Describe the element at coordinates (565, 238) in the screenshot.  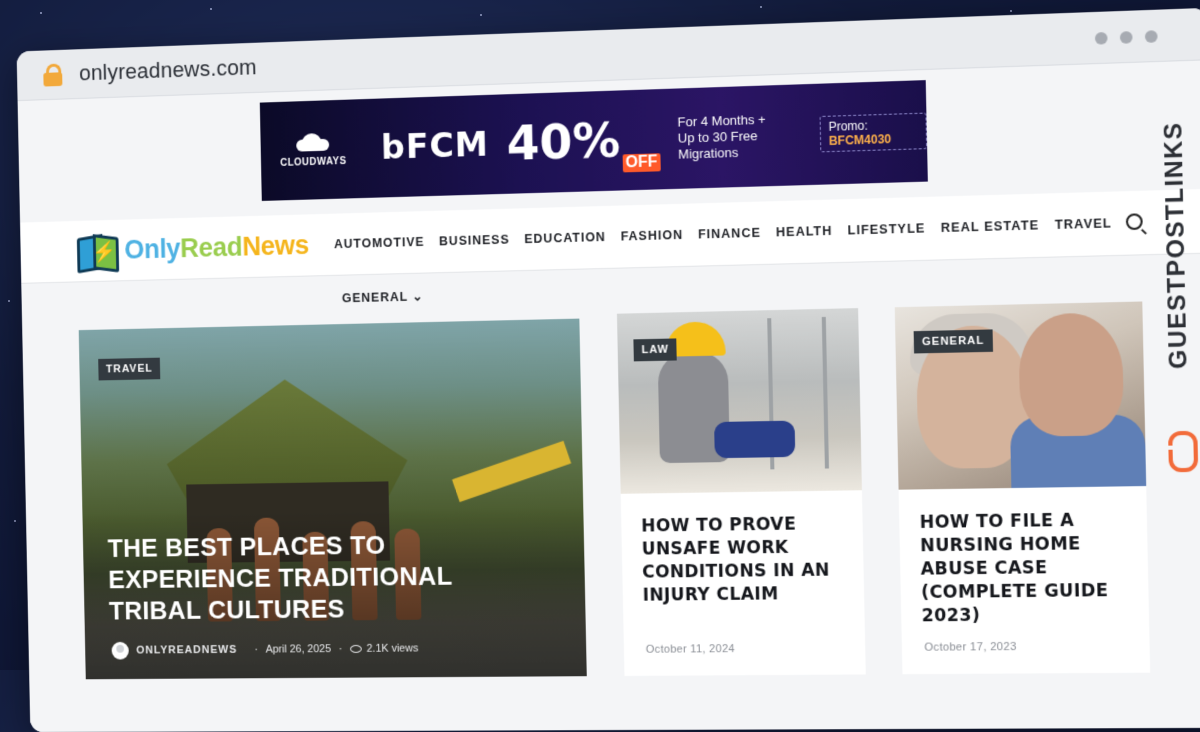
I see `nav-item-education: EDUCATION` at that location.